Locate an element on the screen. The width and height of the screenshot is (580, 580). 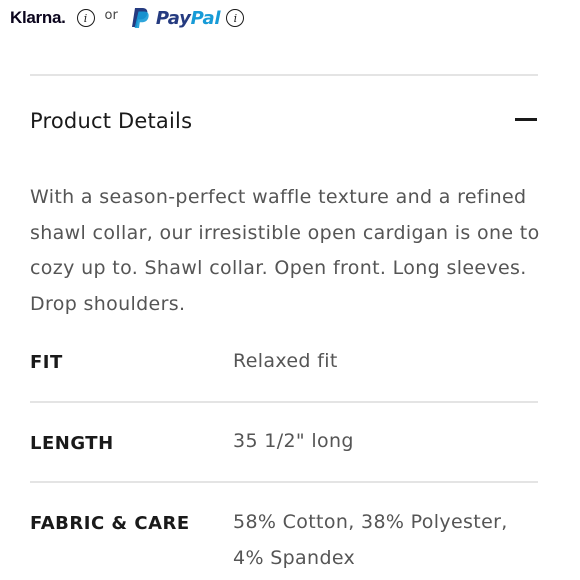
or-label: or is located at coordinates (111, 15).